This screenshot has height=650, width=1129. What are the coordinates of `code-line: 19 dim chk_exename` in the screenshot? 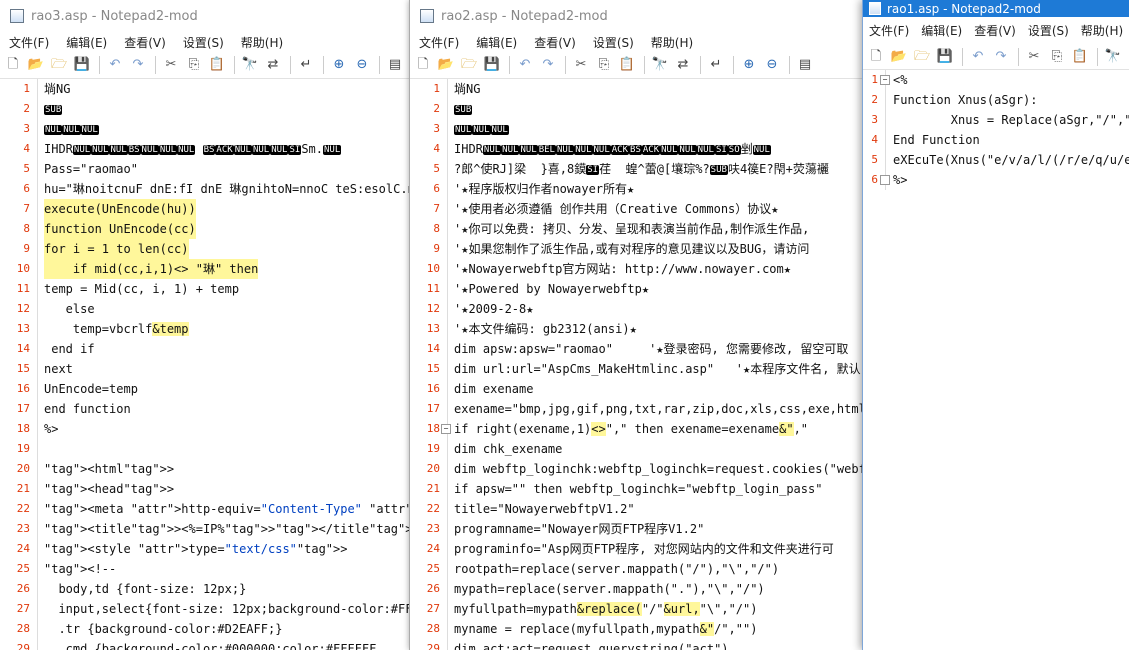 It's located at (636, 449).